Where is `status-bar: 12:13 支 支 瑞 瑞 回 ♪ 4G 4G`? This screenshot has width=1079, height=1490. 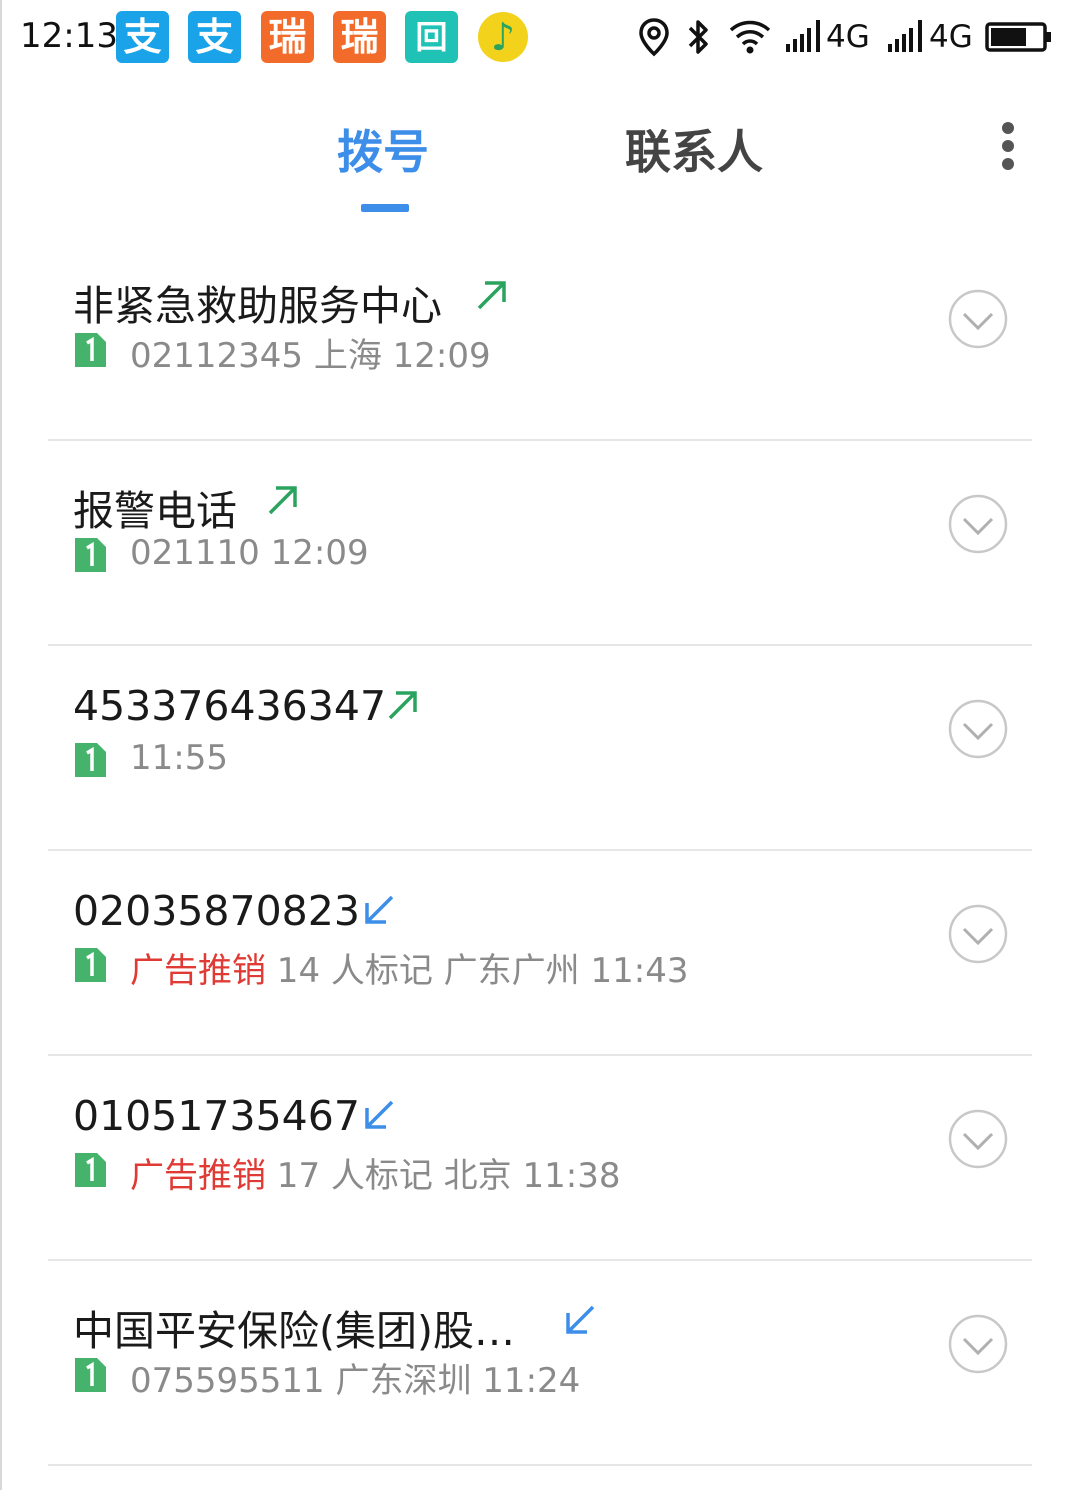
status-bar: 12:13 支 支 瑞 瑞 回 ♪ 4G 4G is located at coordinates (539, 38).